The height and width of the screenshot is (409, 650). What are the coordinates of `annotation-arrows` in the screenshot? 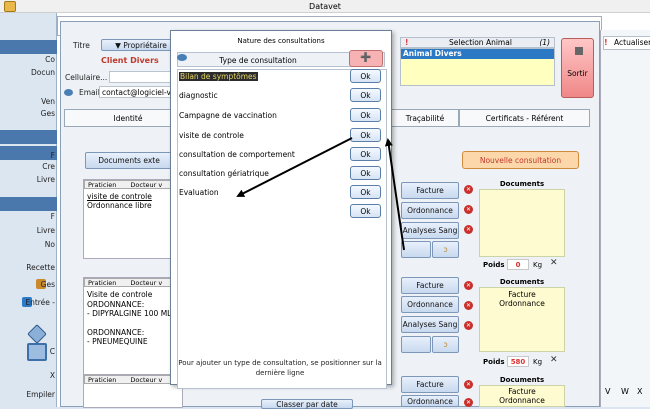 It's located at (320, 194).